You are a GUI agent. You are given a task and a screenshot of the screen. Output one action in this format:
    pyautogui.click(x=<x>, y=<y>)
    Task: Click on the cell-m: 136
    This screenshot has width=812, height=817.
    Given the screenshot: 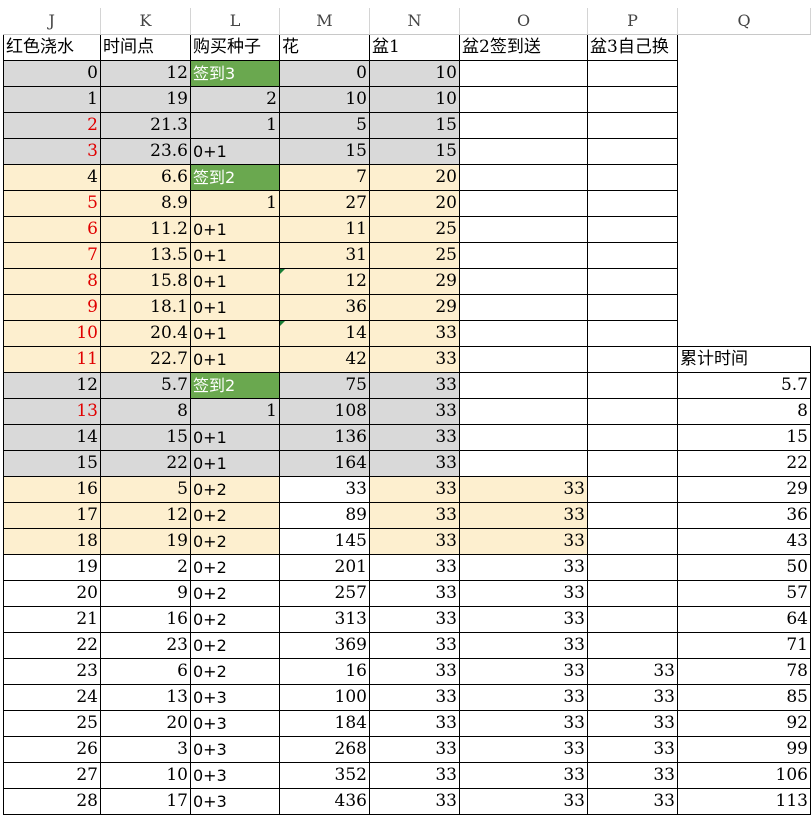 What is the action you would take?
    pyautogui.click(x=324, y=437)
    